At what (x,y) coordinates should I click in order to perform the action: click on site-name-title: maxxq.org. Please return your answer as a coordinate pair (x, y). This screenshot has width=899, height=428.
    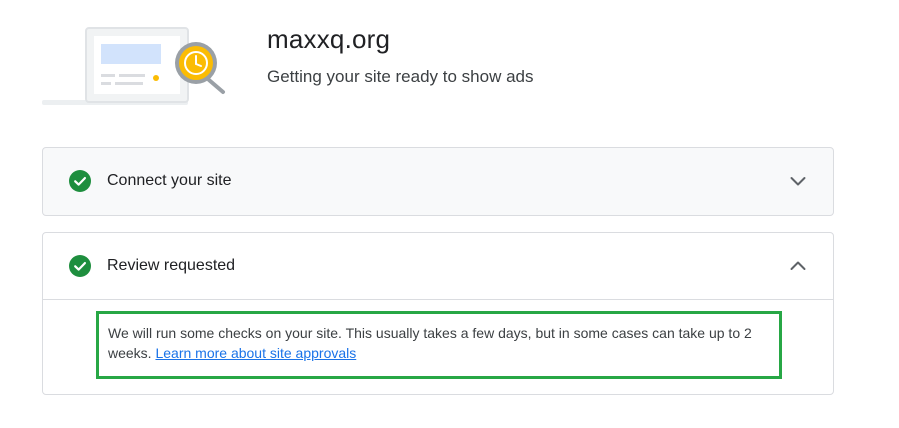
    Looking at the image, I should click on (329, 39).